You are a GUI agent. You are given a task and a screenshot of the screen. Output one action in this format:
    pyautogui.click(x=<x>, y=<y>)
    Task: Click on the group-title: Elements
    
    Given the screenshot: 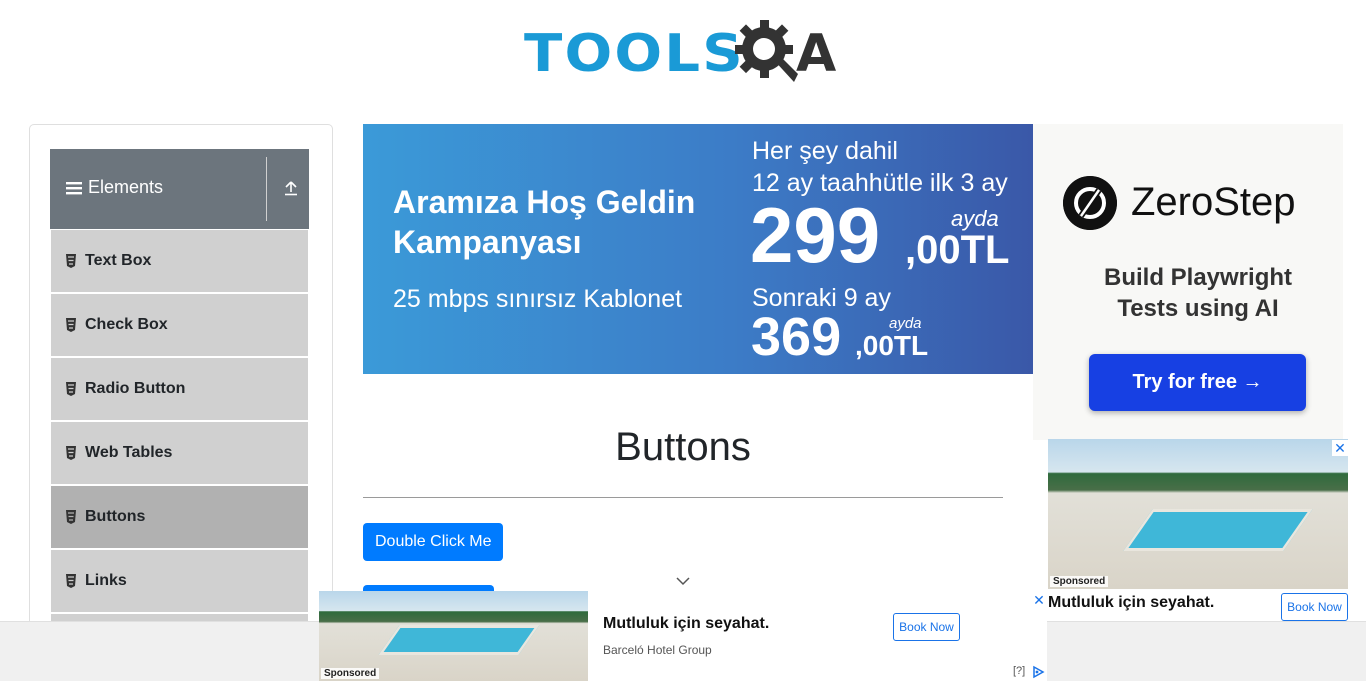 What is the action you would take?
    pyautogui.click(x=114, y=187)
    